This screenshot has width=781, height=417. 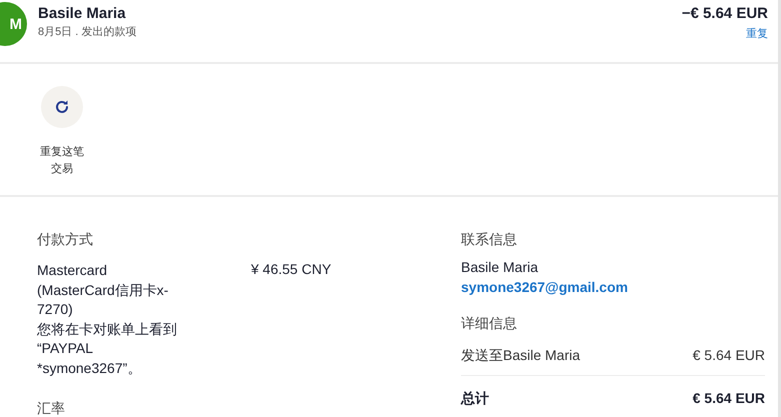 What do you see at coordinates (82, 13) in the screenshot?
I see `payee-name: Basile Maria` at bounding box center [82, 13].